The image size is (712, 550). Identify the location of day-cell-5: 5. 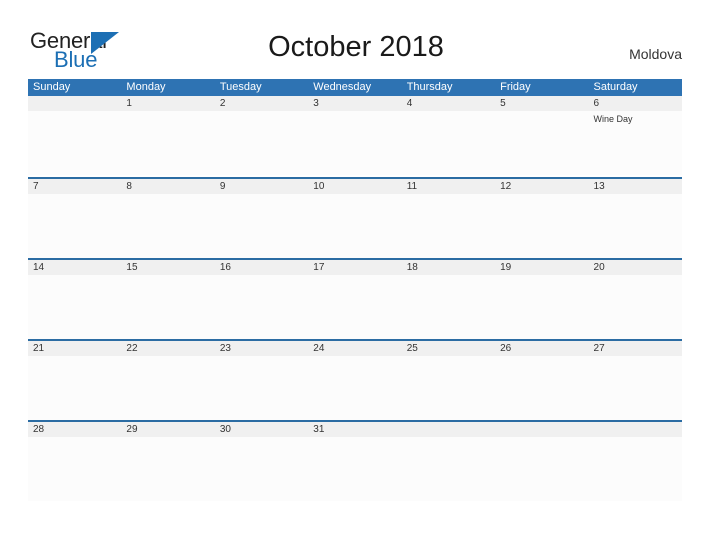
(542, 135).